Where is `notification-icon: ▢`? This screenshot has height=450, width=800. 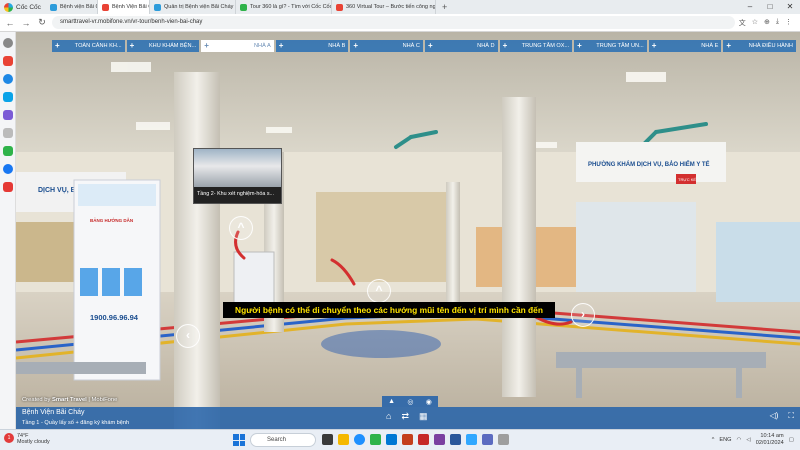
notification-icon: ▢ is located at coordinates (791, 440).